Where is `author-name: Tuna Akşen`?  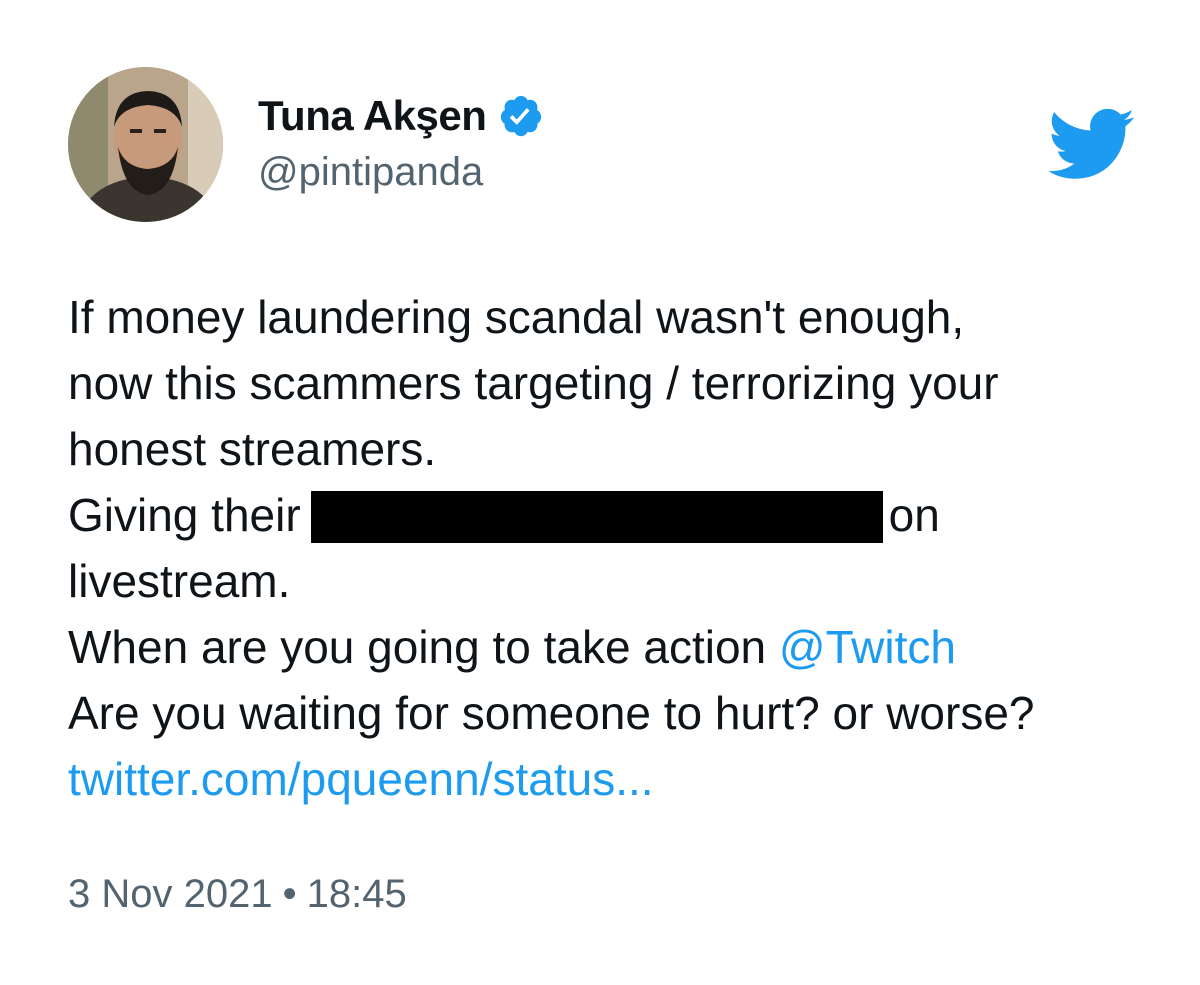 author-name: Tuna Akşen is located at coordinates (372, 116).